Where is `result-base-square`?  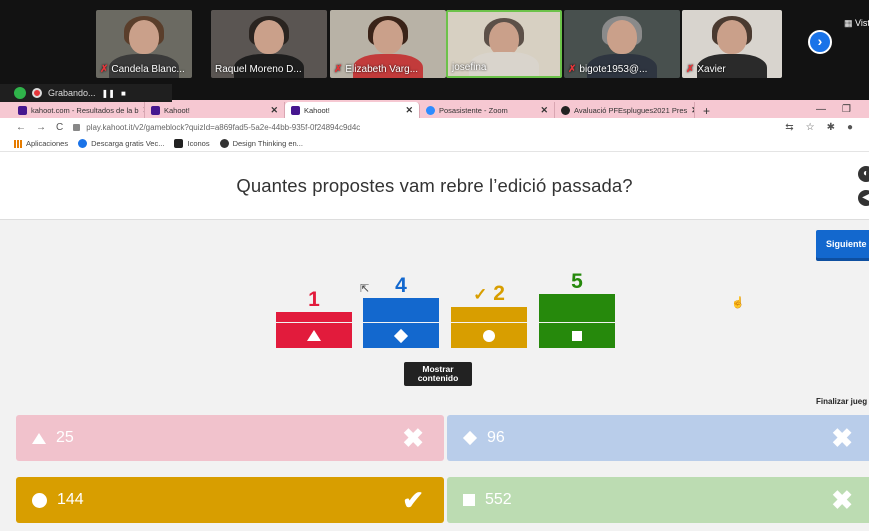 result-base-square is located at coordinates (577, 335).